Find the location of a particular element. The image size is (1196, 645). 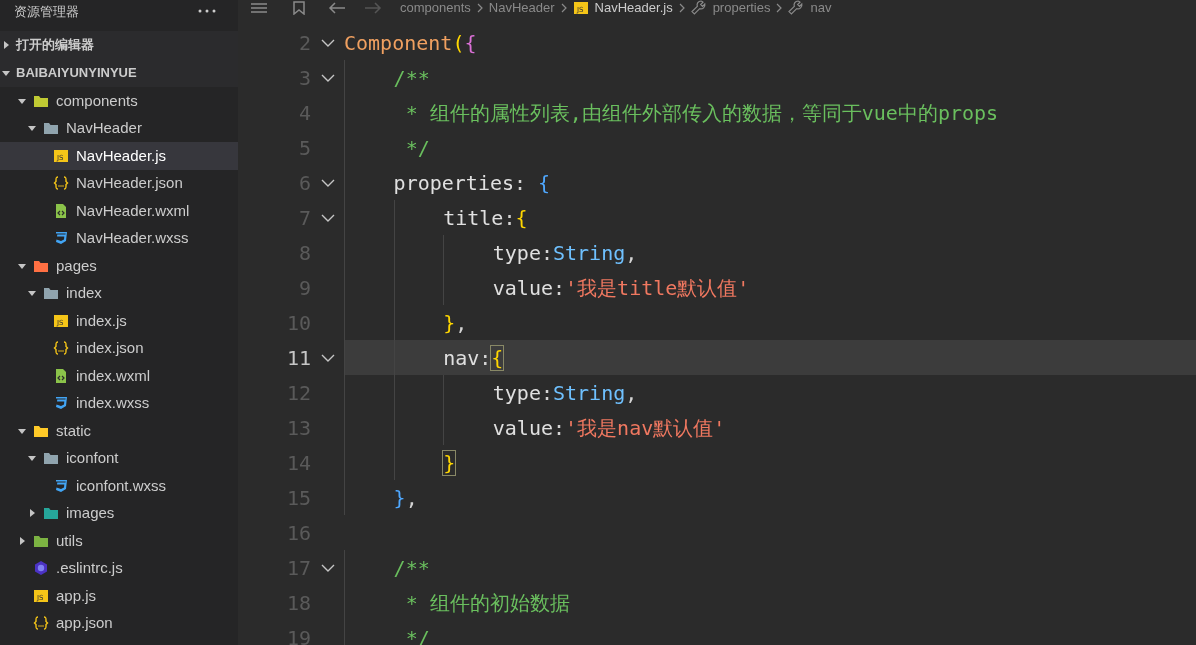

code-line: } is located at coordinates (449, 463).